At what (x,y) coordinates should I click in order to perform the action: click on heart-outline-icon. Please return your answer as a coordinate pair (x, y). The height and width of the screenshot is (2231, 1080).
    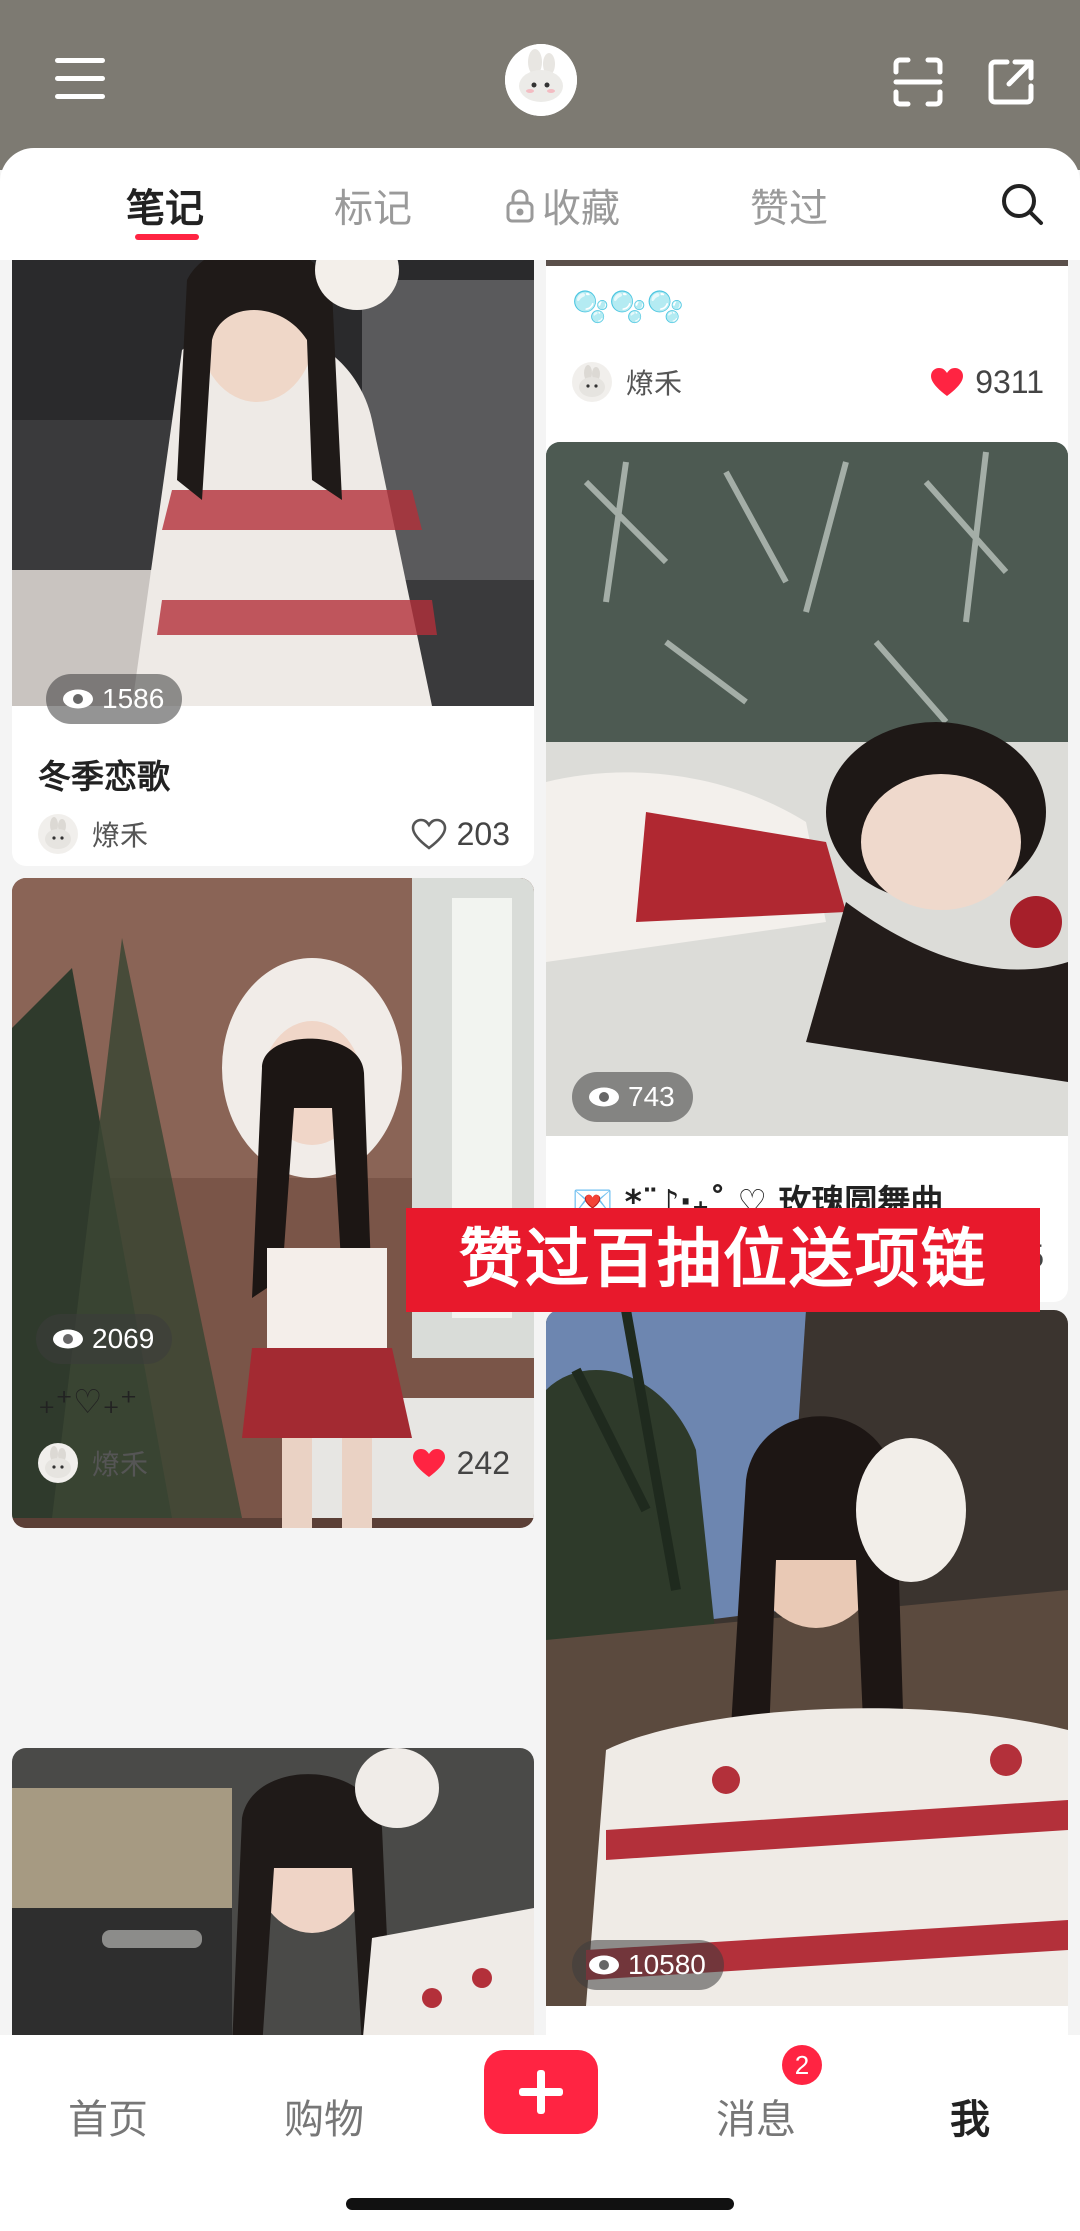
    Looking at the image, I should click on (428, 834).